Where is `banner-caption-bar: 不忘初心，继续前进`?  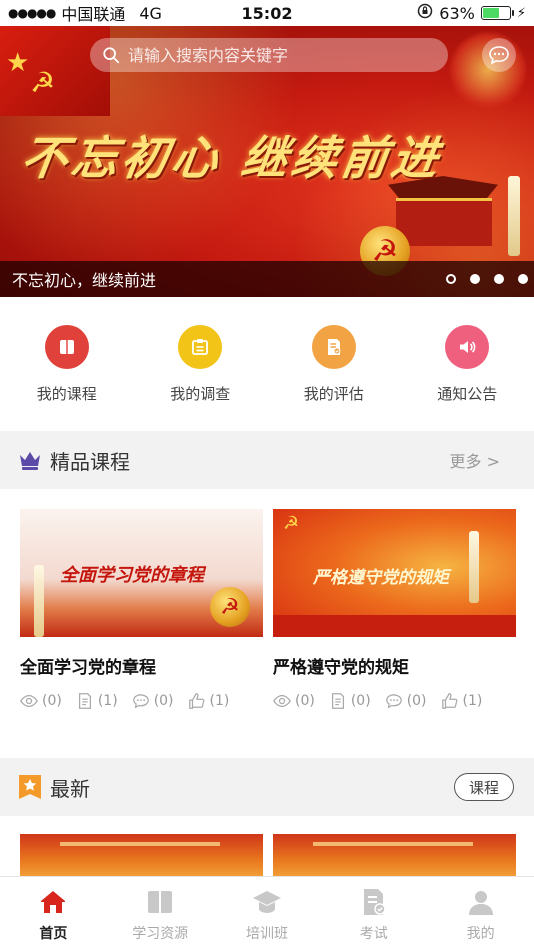 banner-caption-bar: 不忘初心，继续前进 is located at coordinates (267, 279).